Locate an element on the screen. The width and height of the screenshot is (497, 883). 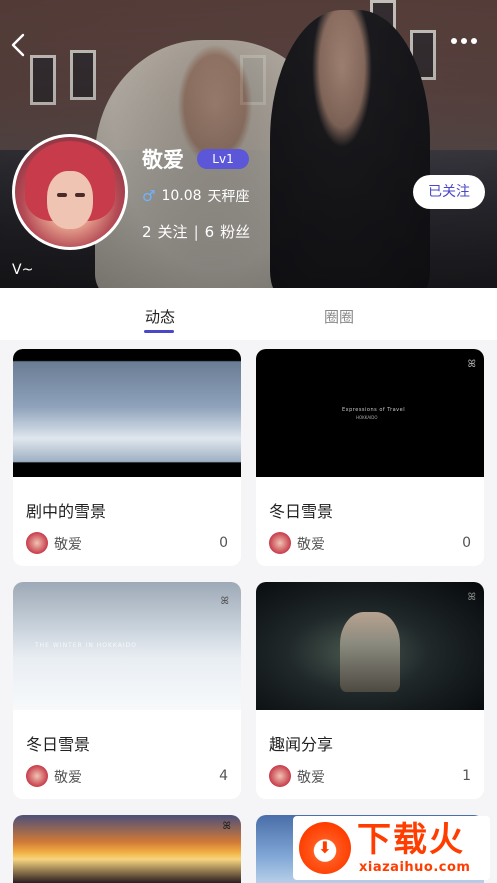
following-count: 2 is located at coordinates (147, 232).